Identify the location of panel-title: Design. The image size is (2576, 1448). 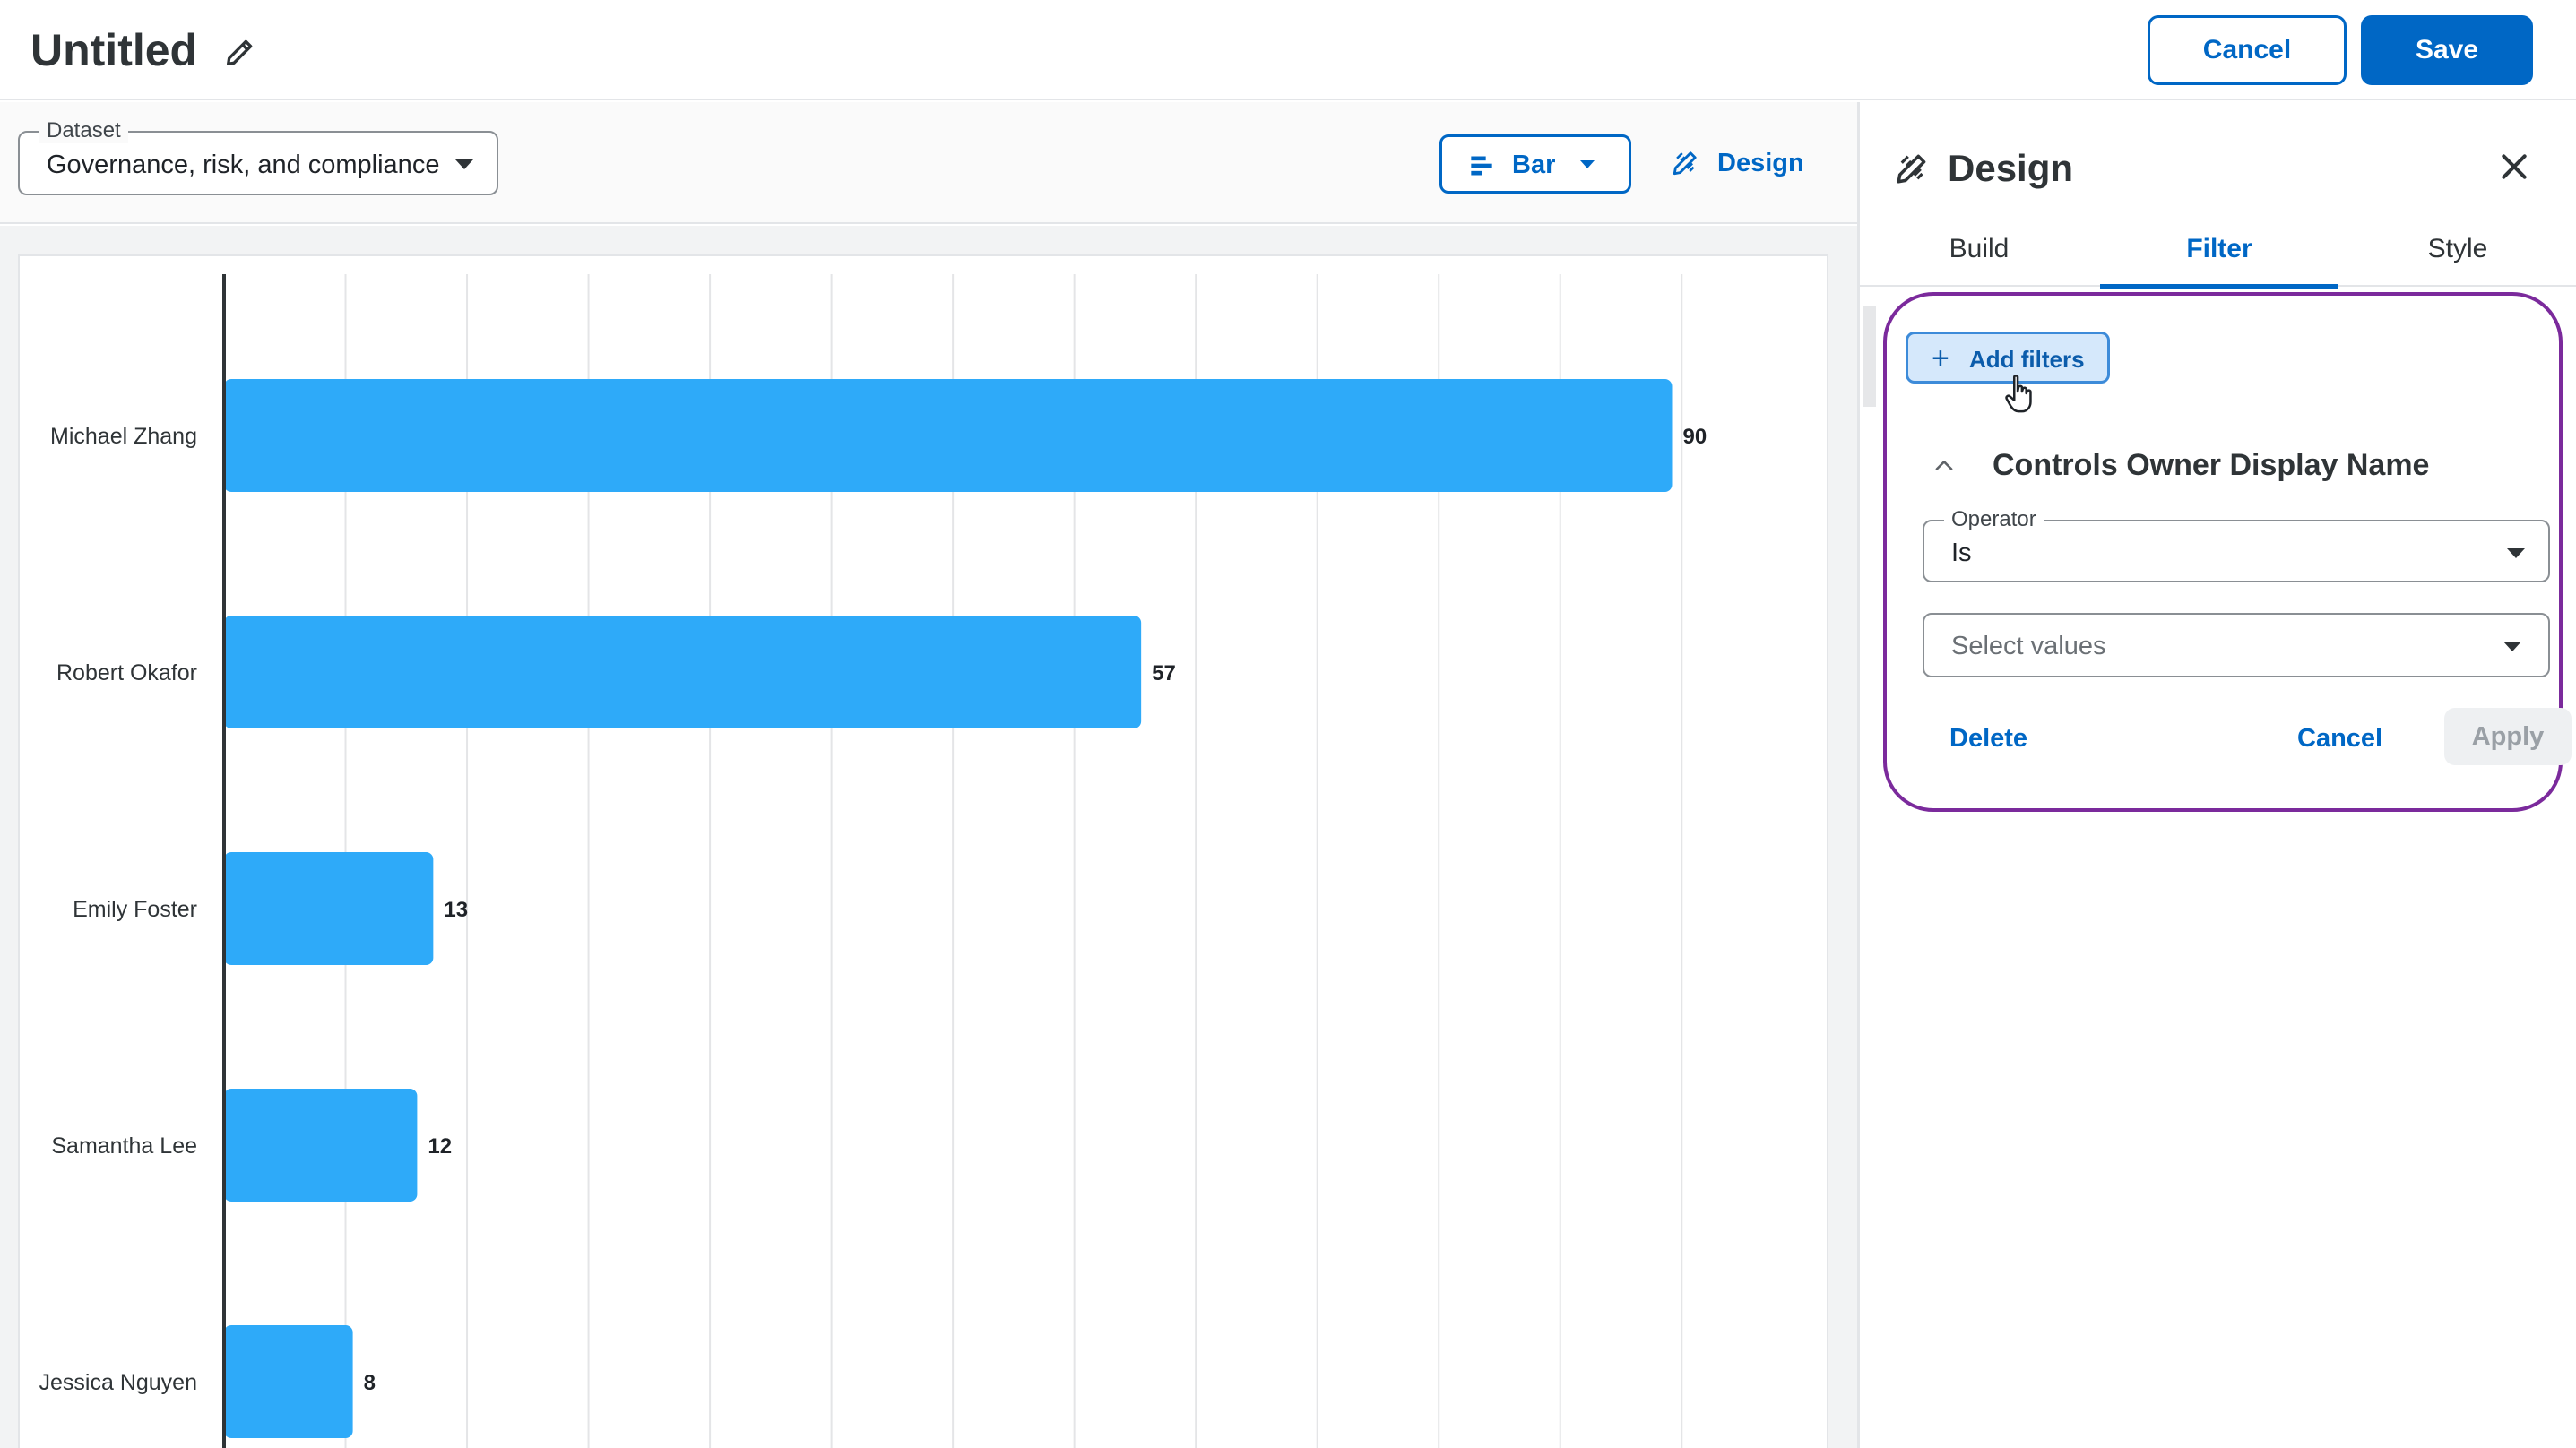
(2011, 168).